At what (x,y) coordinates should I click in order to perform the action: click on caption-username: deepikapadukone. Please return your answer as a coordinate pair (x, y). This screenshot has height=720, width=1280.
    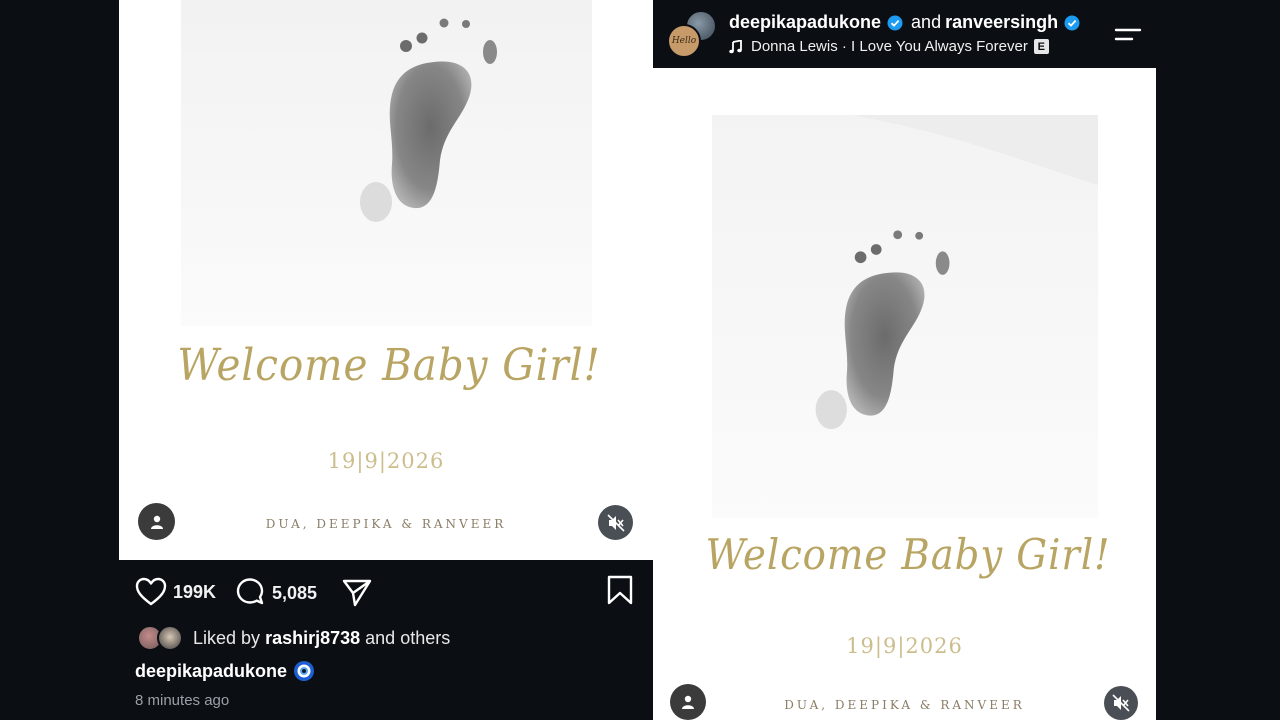
    Looking at the image, I should click on (211, 671).